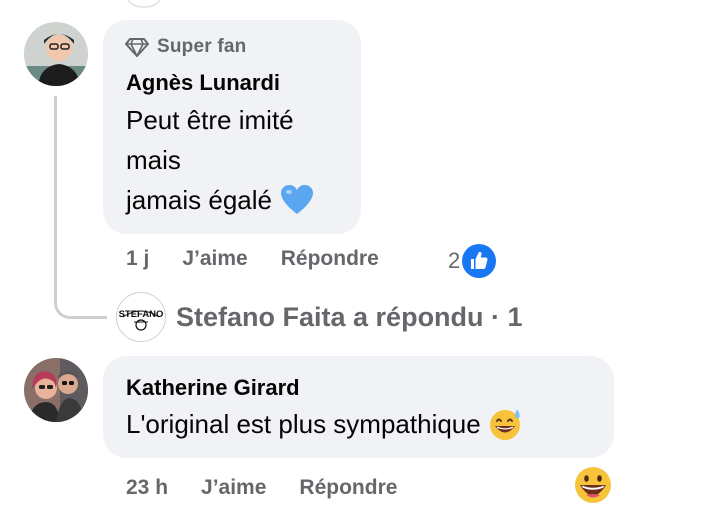  Describe the element at coordinates (479, 261) in the screenshot. I see `thumbs-up-icon` at that location.